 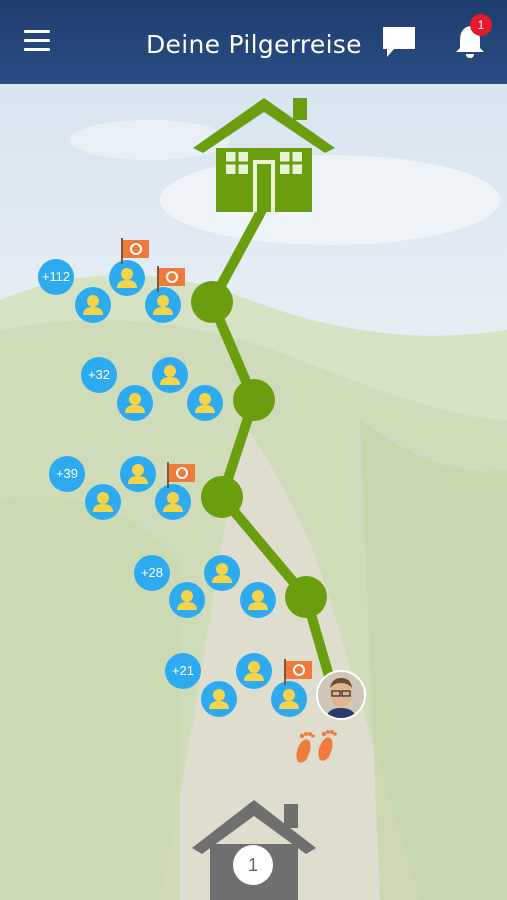 What do you see at coordinates (56, 277) in the screenshot?
I see `pilgrim-count-bubble: +112` at bounding box center [56, 277].